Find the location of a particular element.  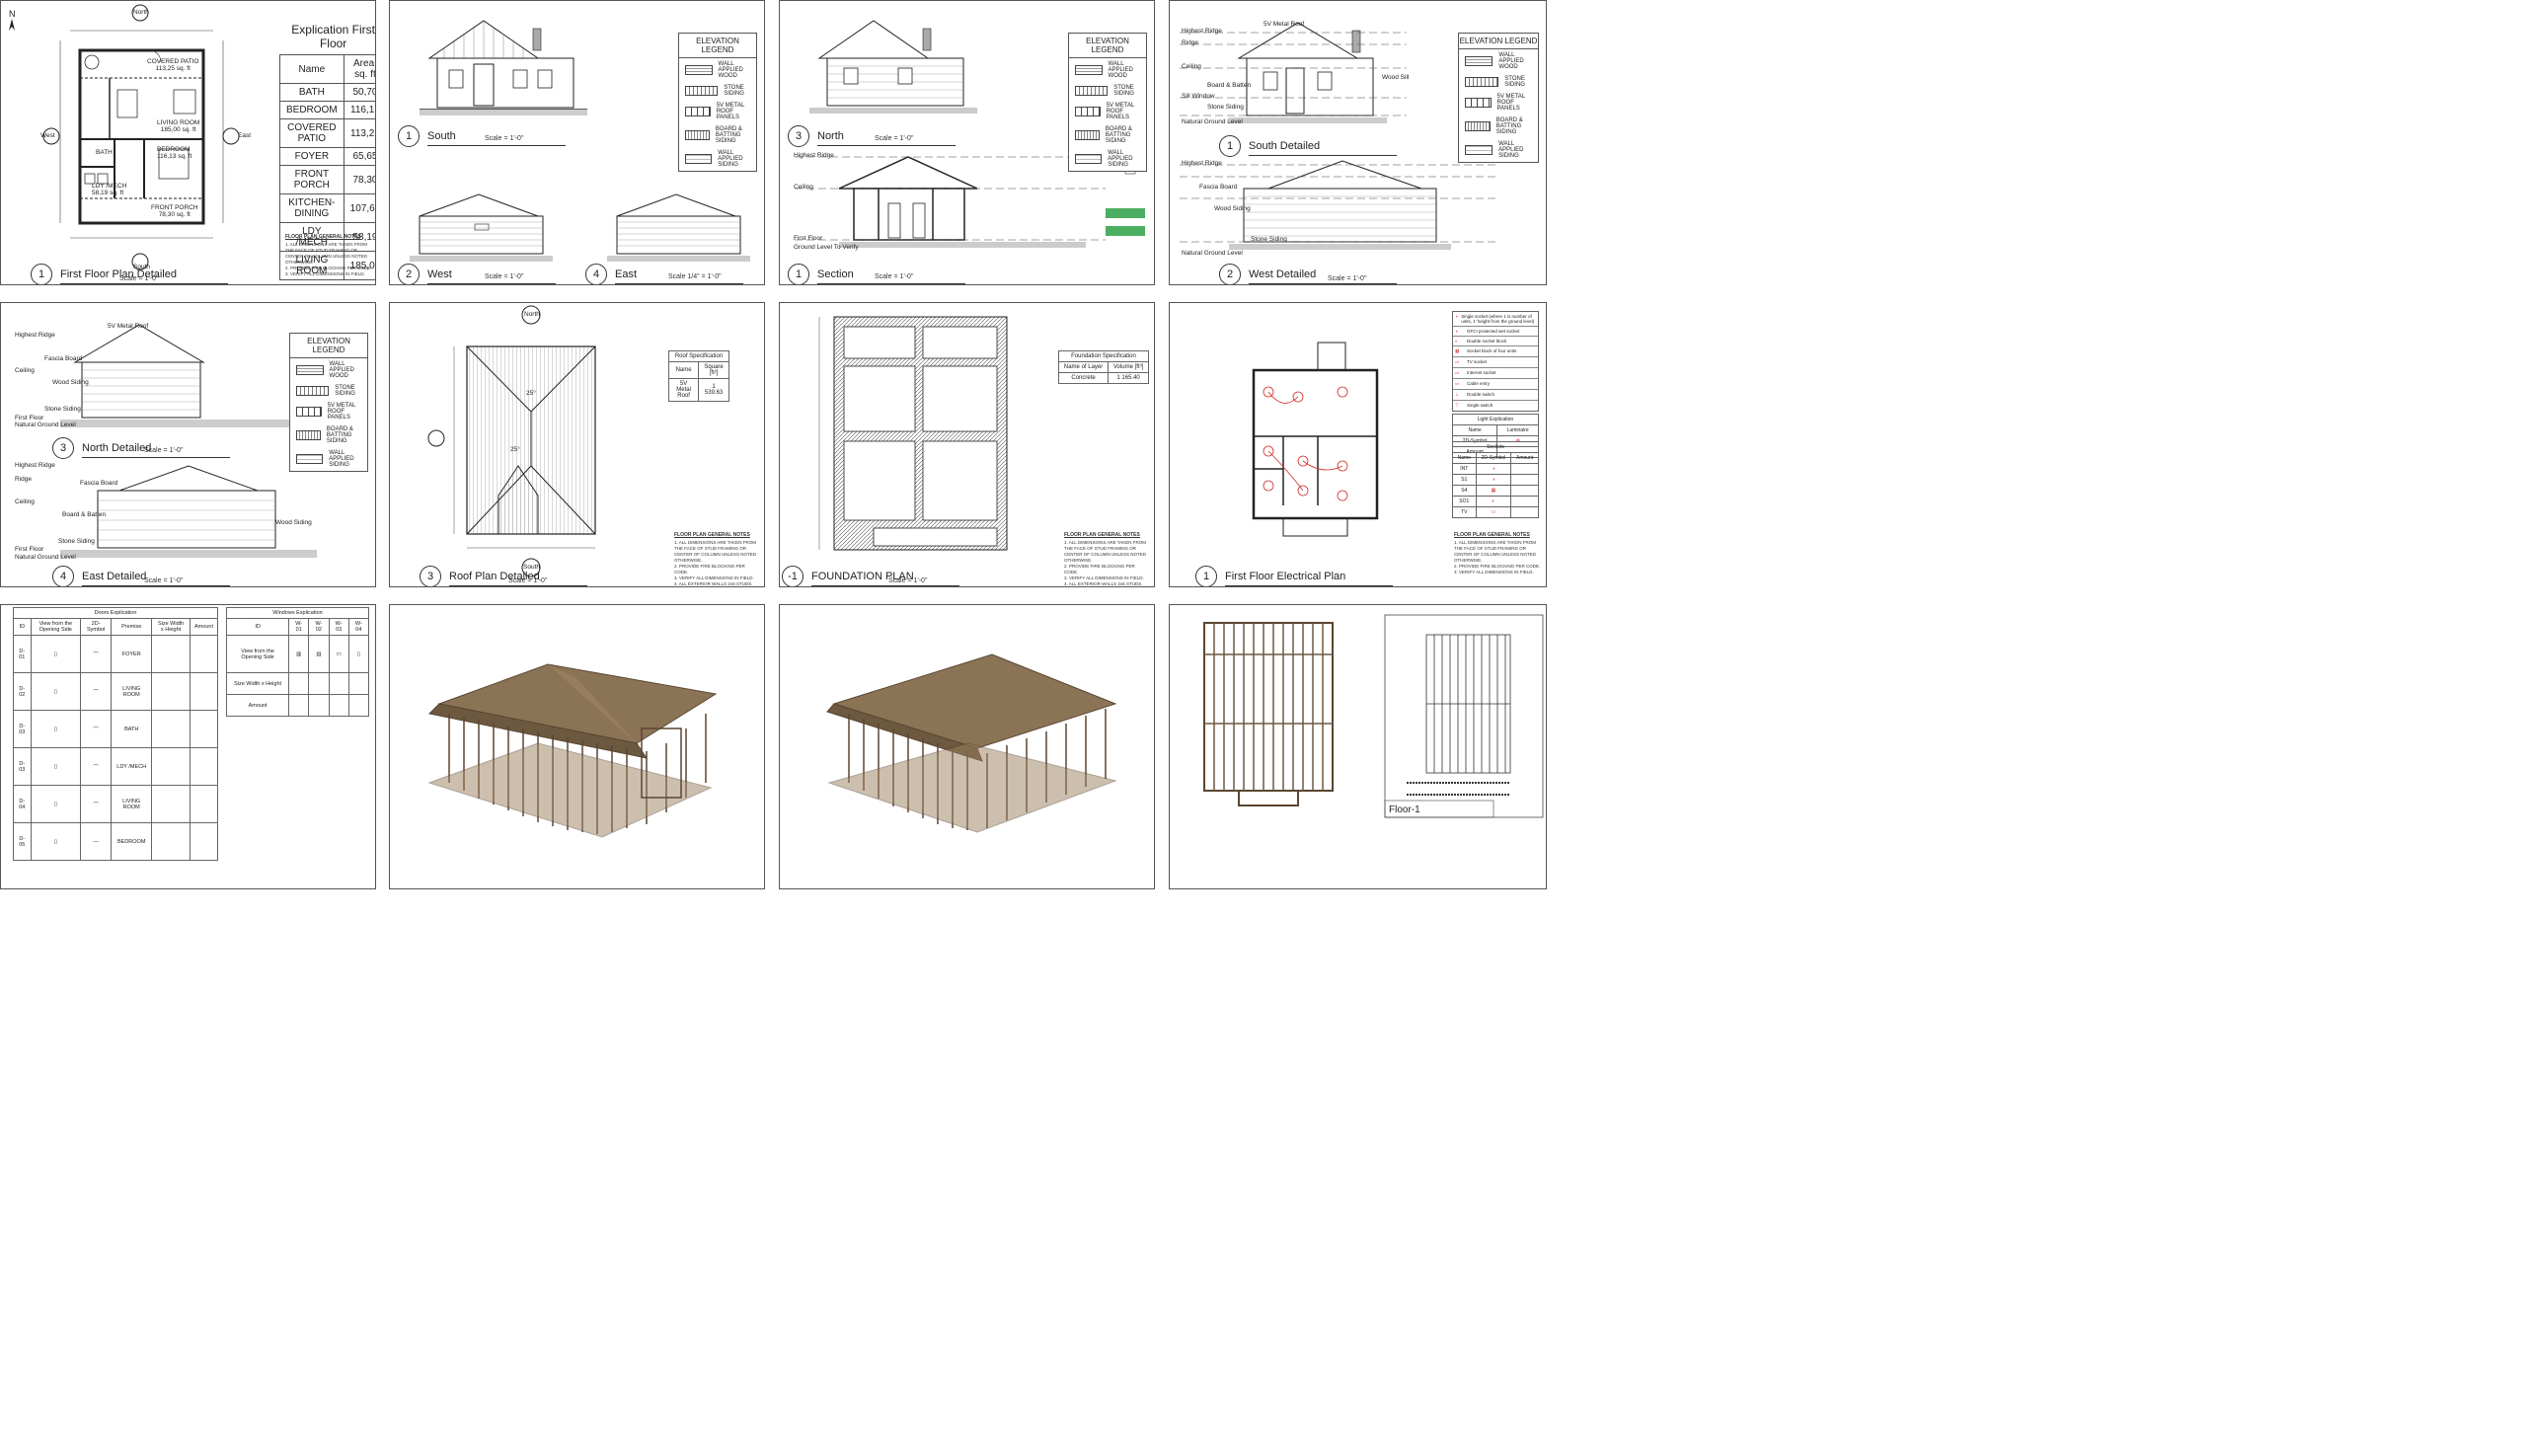

explication-title: Explication First Floor is located at coordinates (333, 36).